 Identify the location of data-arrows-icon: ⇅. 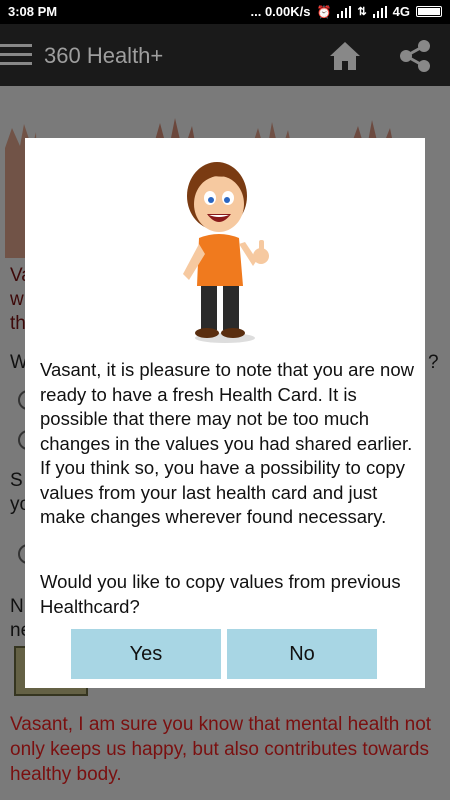
(362, 12).